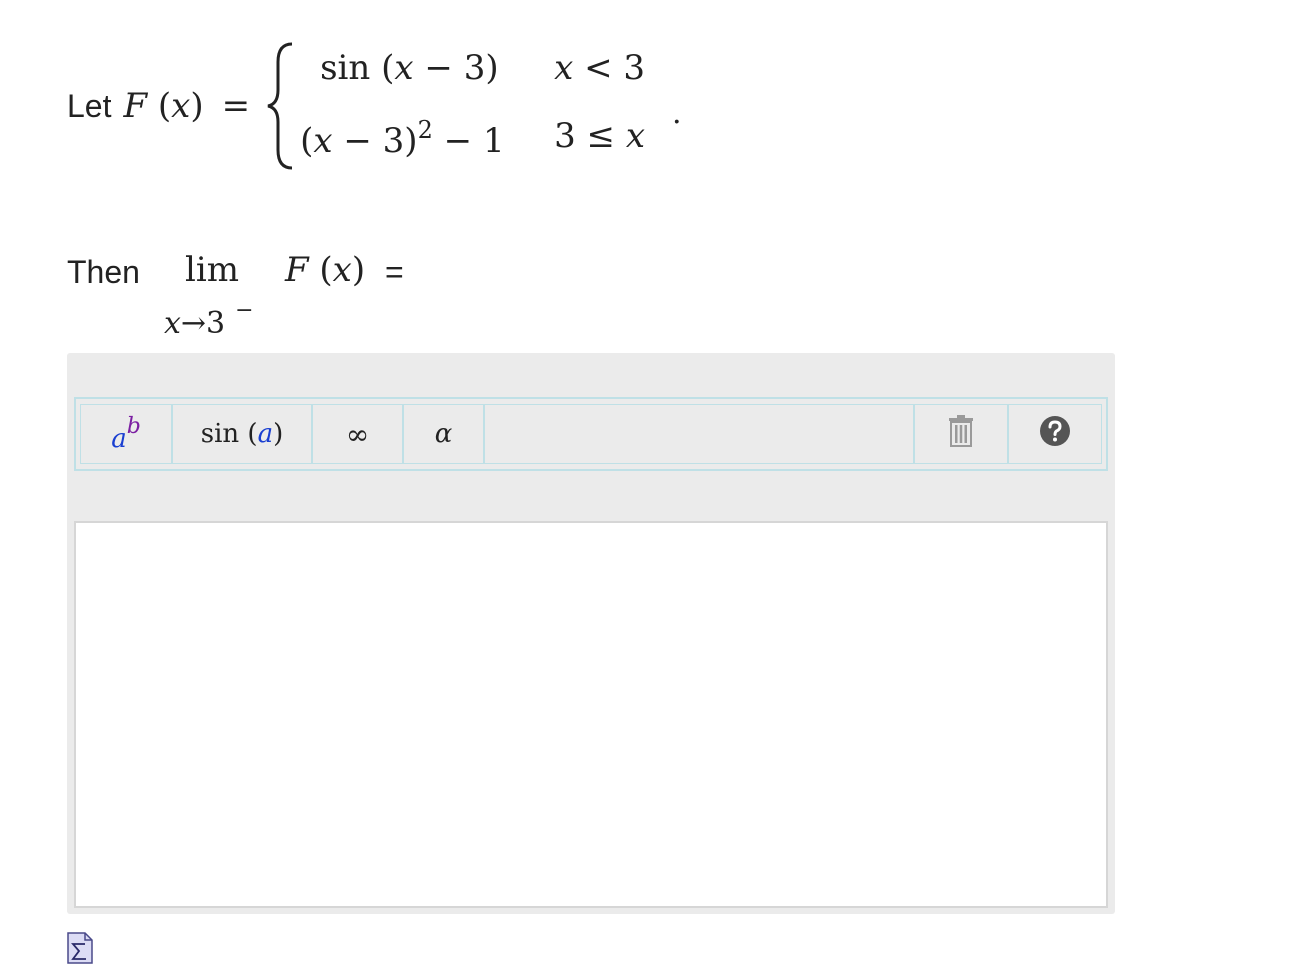 This screenshot has width=1304, height=964. What do you see at coordinates (212, 270) in the screenshot?
I see `limit-operator: lim` at bounding box center [212, 270].